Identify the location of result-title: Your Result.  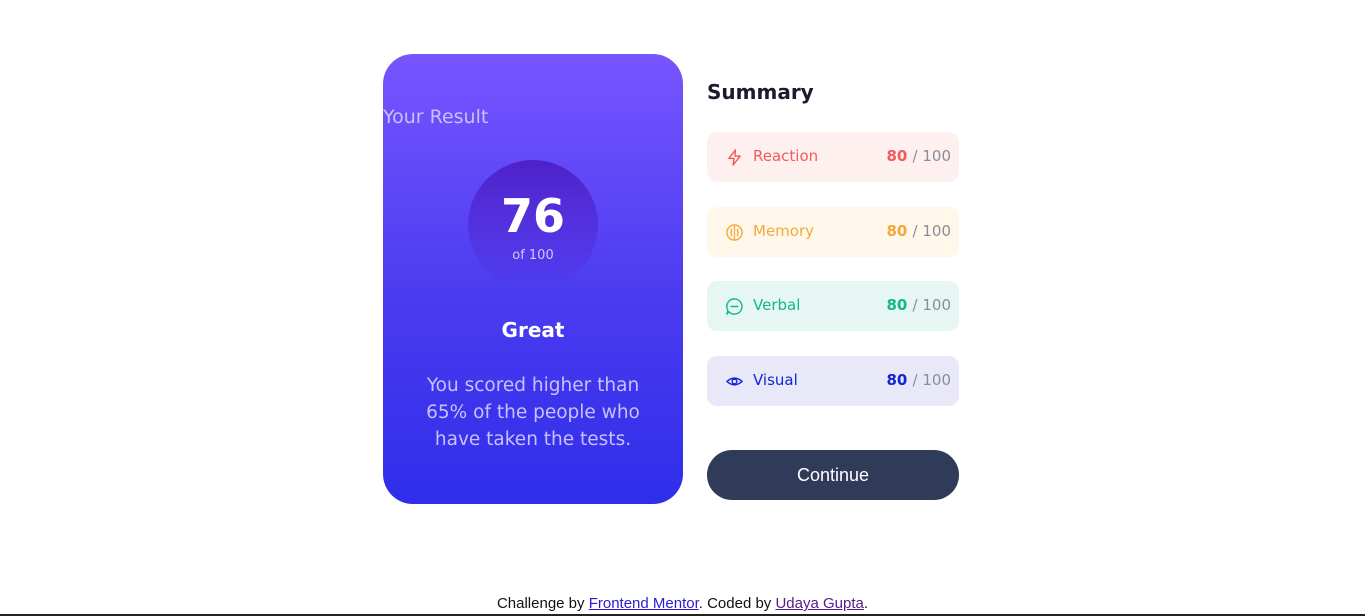
(436, 117).